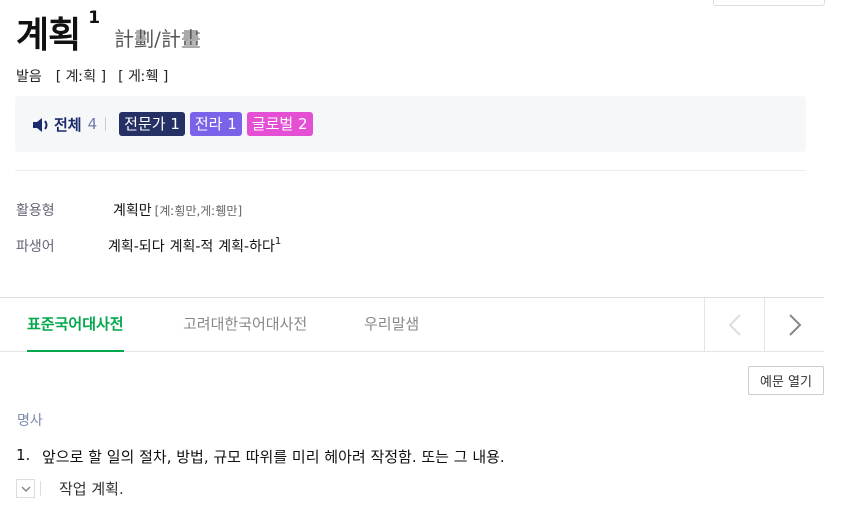 Image resolution: width=841 pixels, height=511 pixels. Describe the element at coordinates (35, 211) in the screenshot. I see `conjugation-label: 활용형` at that location.